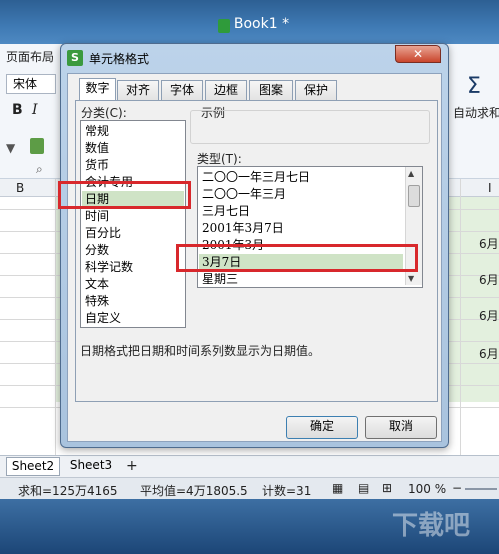 This screenshot has width=499, height=554. I want to click on category-item: 特殊, so click(97, 301).